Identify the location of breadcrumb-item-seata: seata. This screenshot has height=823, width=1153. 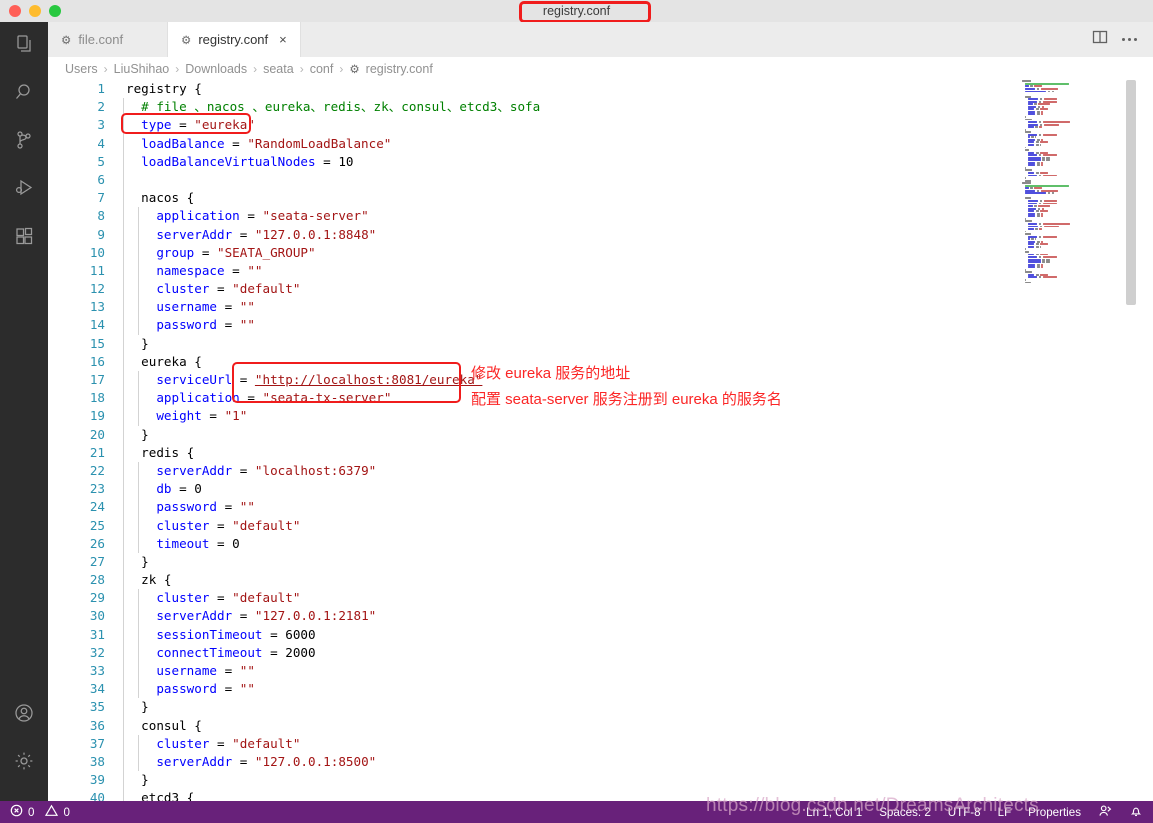
(278, 69).